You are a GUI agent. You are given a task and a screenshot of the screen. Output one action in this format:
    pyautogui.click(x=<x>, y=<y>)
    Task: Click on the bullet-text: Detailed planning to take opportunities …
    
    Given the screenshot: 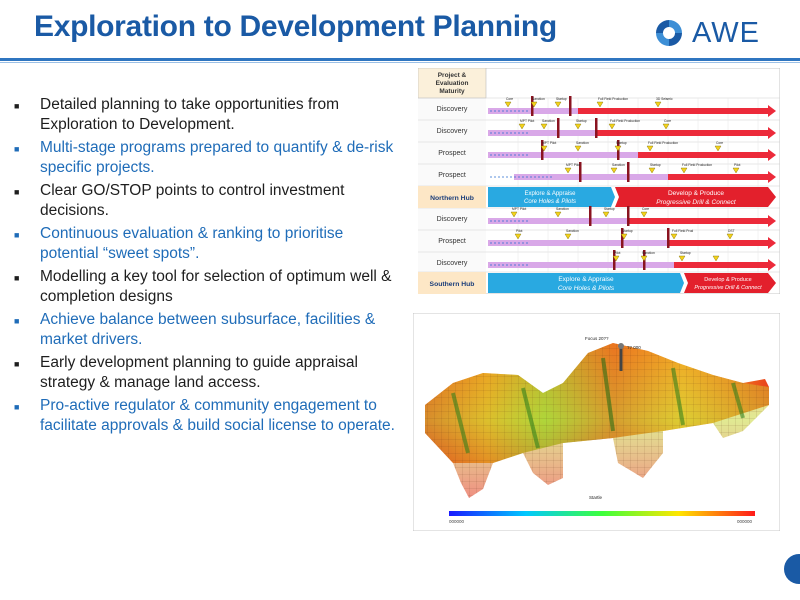 What is the action you would take?
    pyautogui.click(x=189, y=114)
    